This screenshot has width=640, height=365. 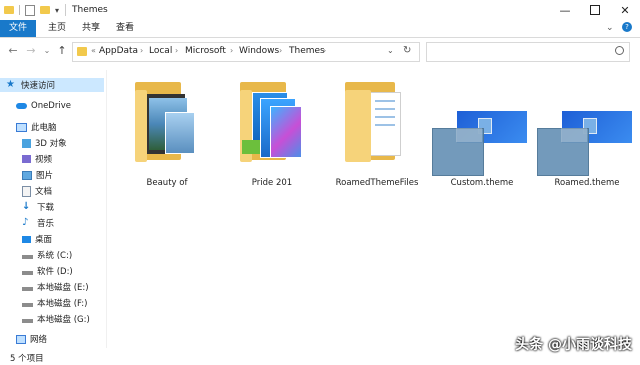 I want to click on refresh-icon: ↻, so click(x=407, y=50).